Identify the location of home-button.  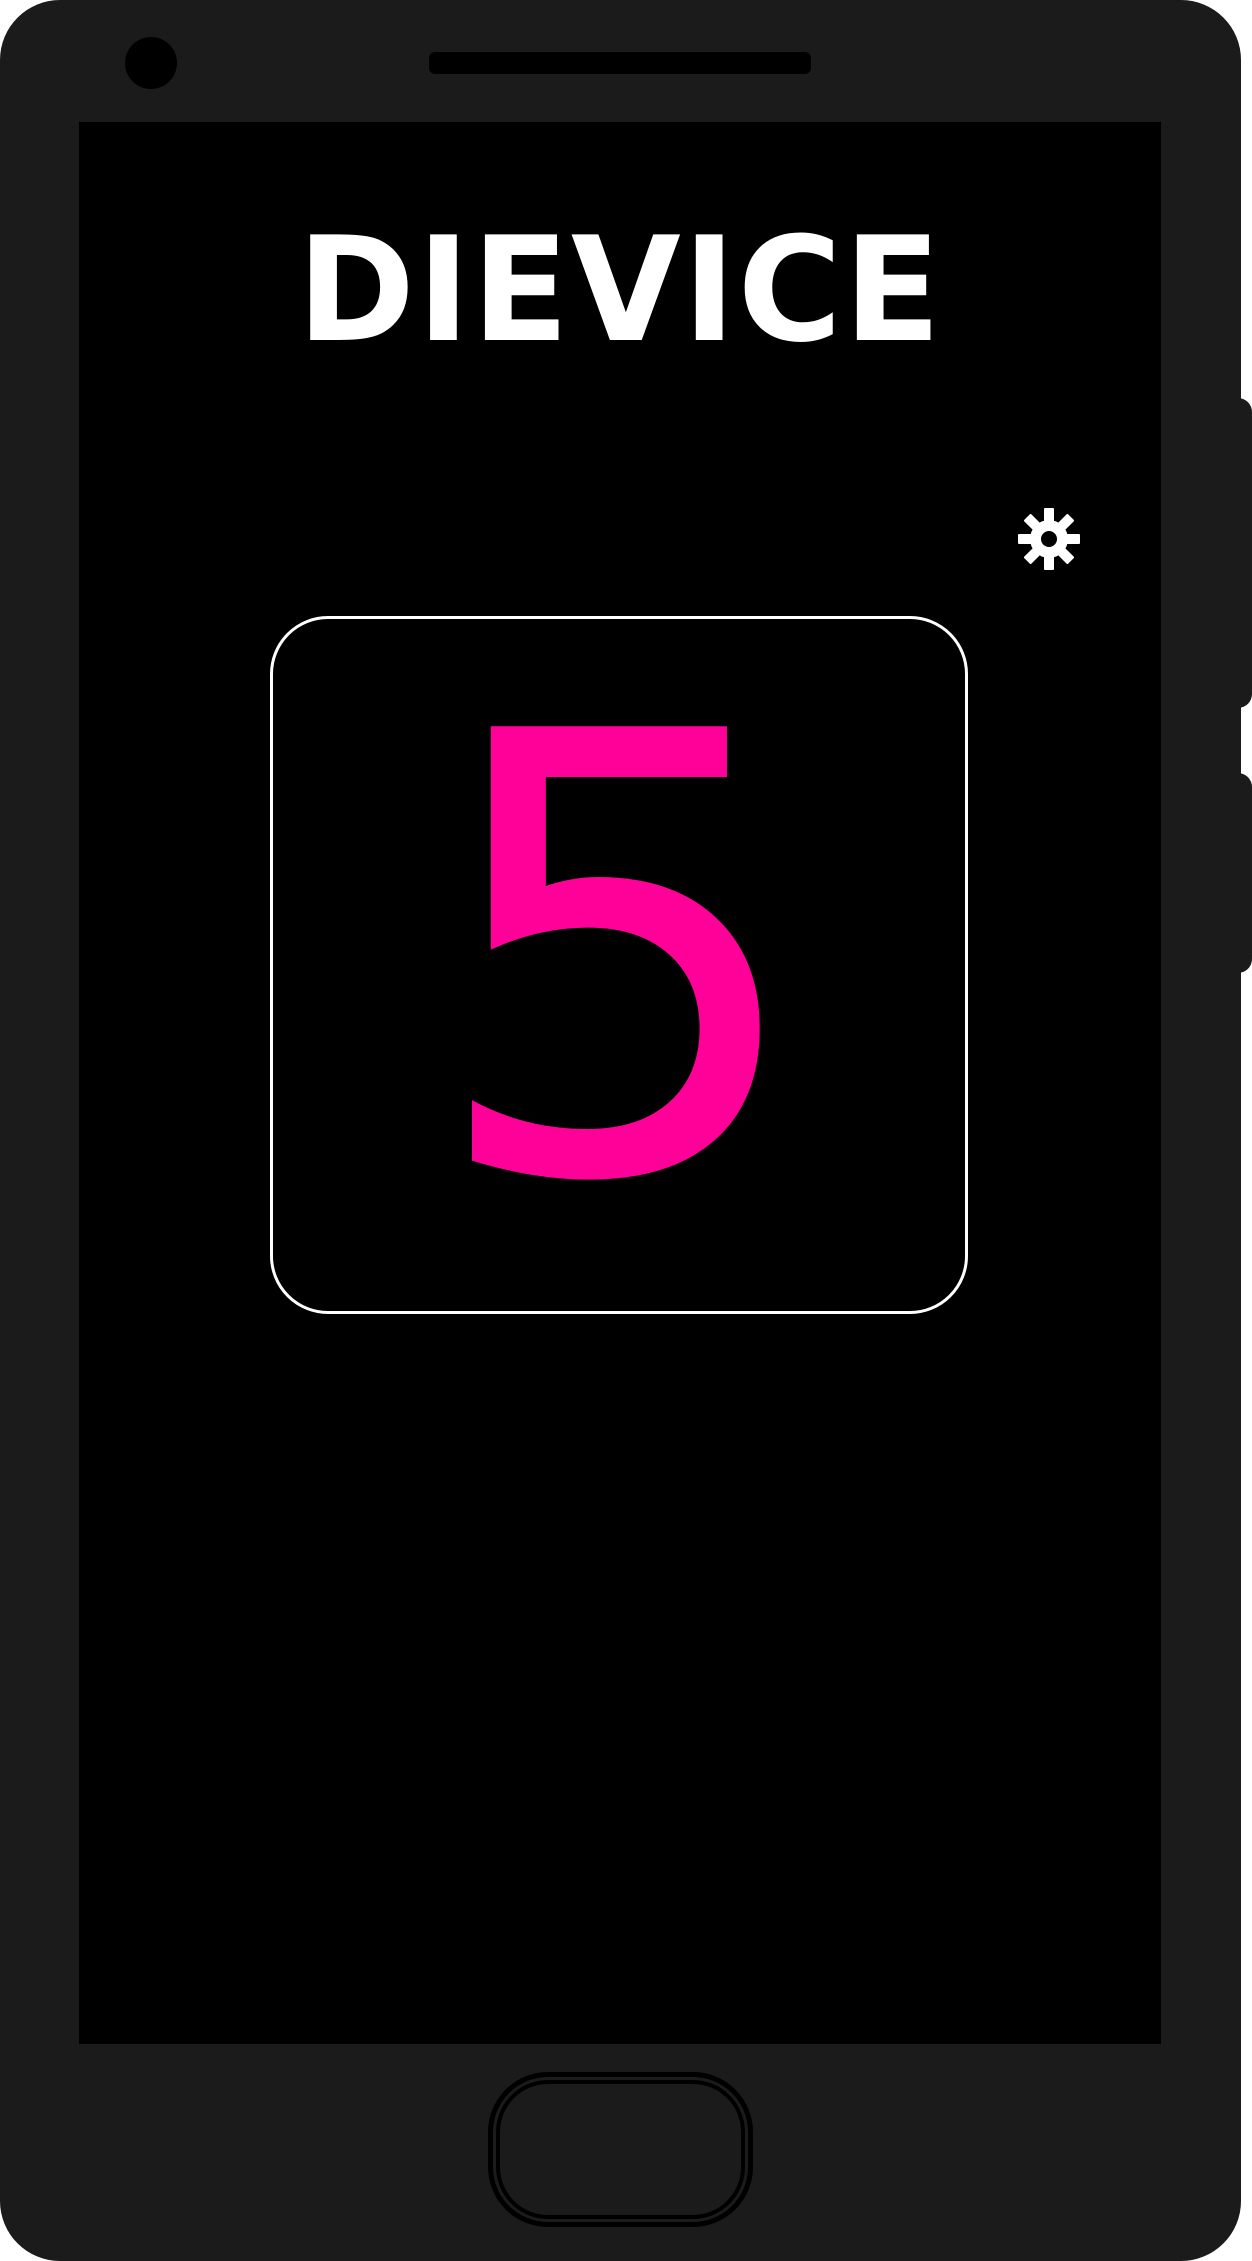
(620, 2149).